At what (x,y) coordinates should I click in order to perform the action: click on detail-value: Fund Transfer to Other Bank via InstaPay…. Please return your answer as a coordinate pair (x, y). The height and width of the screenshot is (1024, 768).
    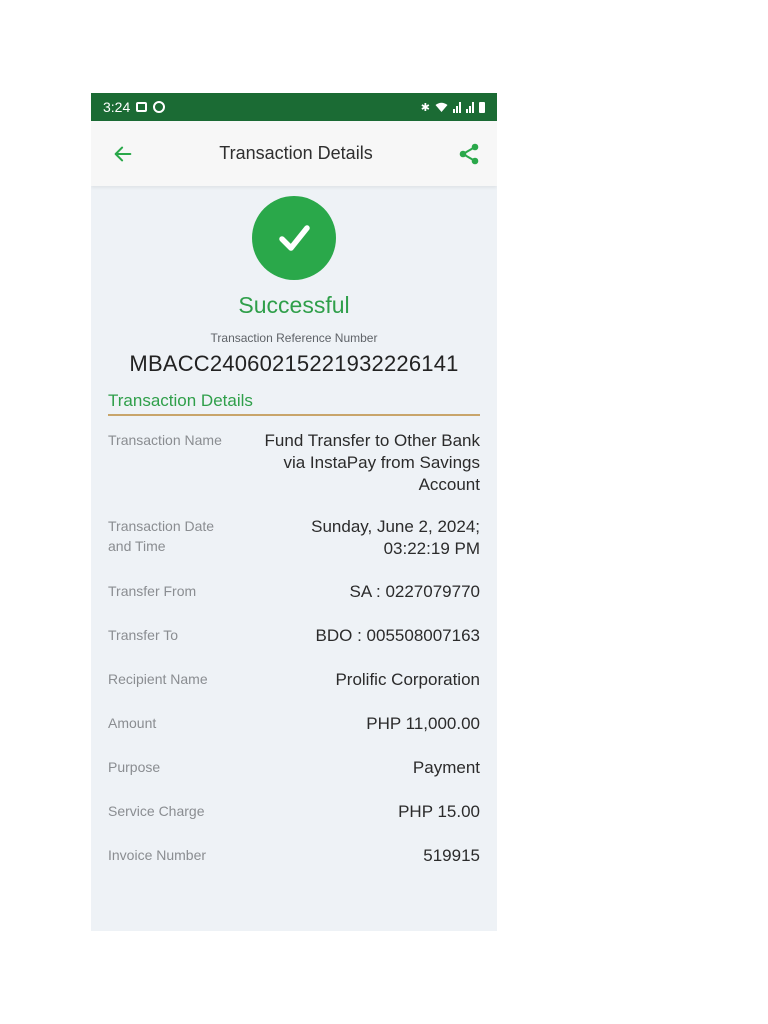
    Looking at the image, I should click on (372, 462).